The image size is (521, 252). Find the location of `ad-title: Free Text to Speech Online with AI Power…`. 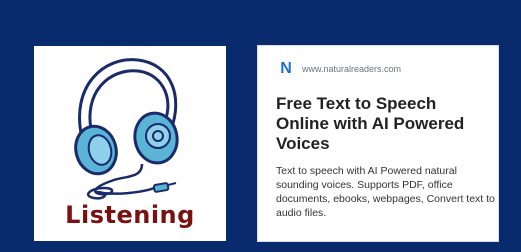

ad-title: Free Text to Speech Online with AI Power… is located at coordinates (381, 124).